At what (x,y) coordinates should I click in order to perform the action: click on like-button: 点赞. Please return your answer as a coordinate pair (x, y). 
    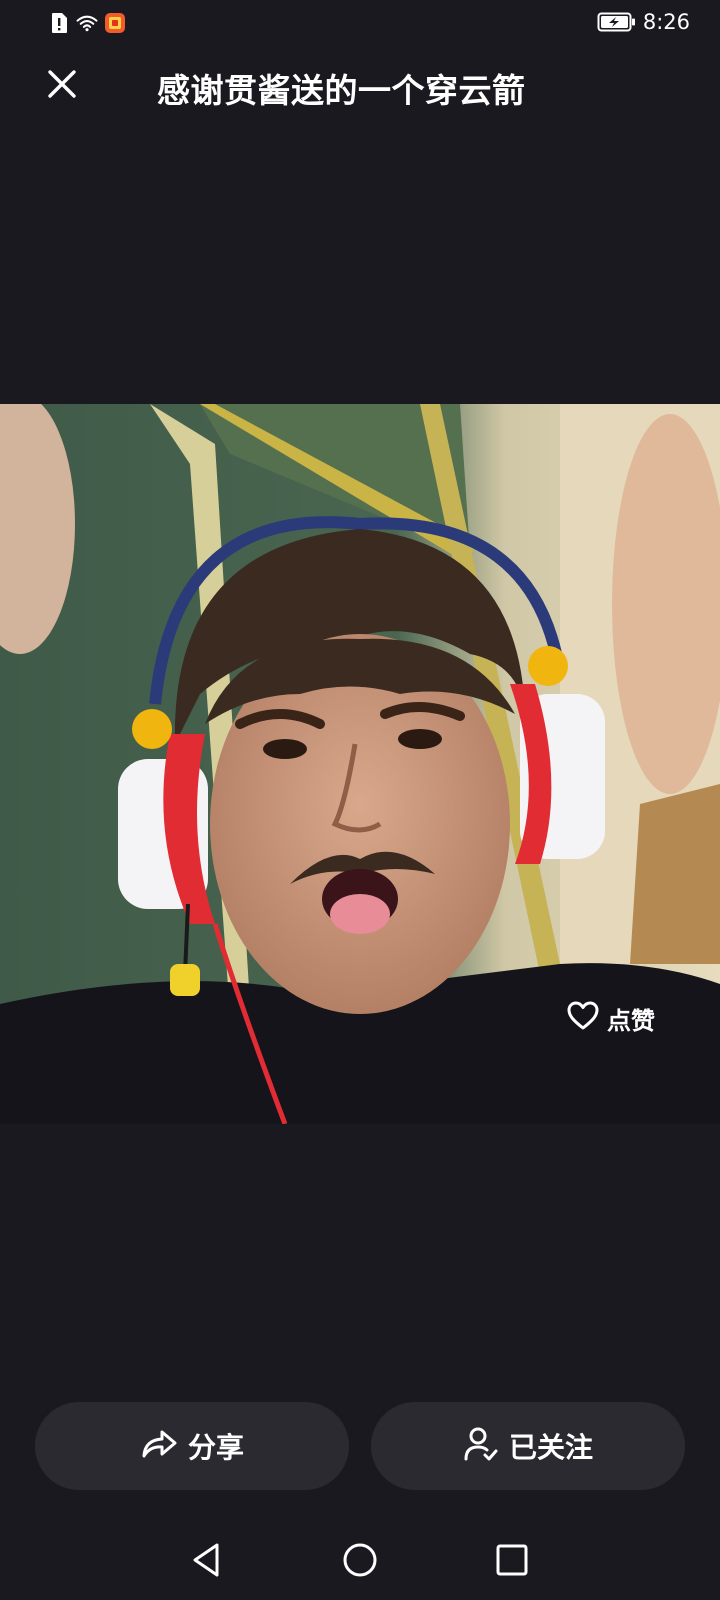
    Looking at the image, I should click on (611, 1018).